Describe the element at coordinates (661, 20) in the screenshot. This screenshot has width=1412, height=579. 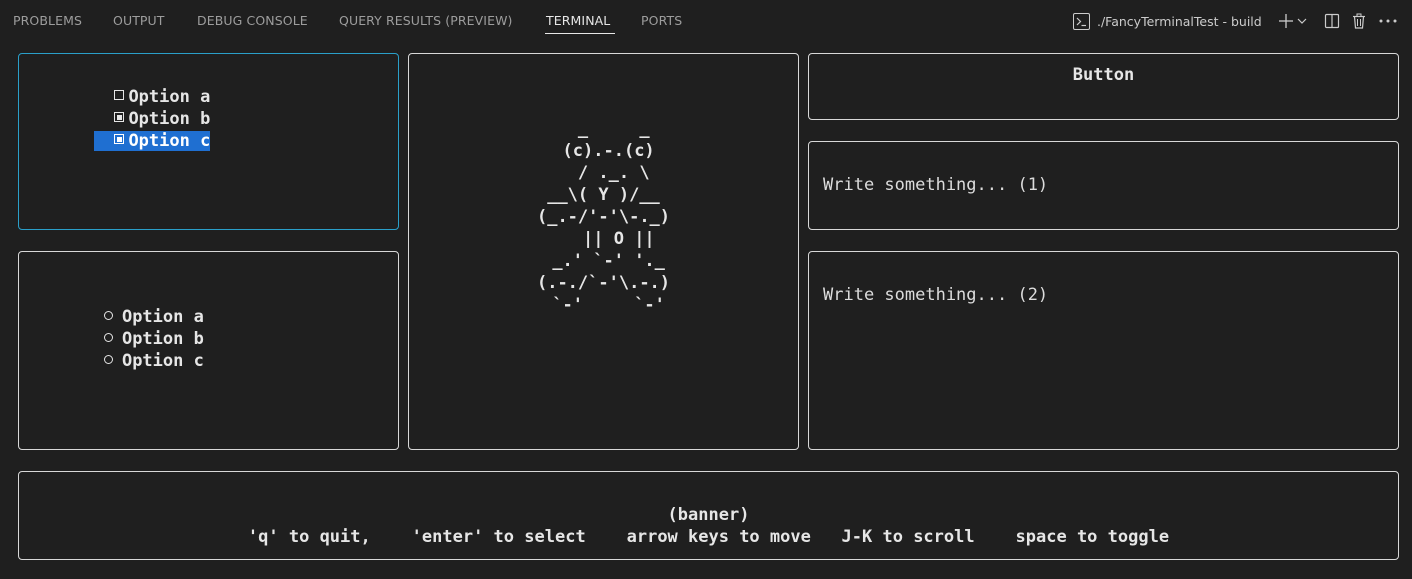
I see `tab-ports: PORTS` at that location.